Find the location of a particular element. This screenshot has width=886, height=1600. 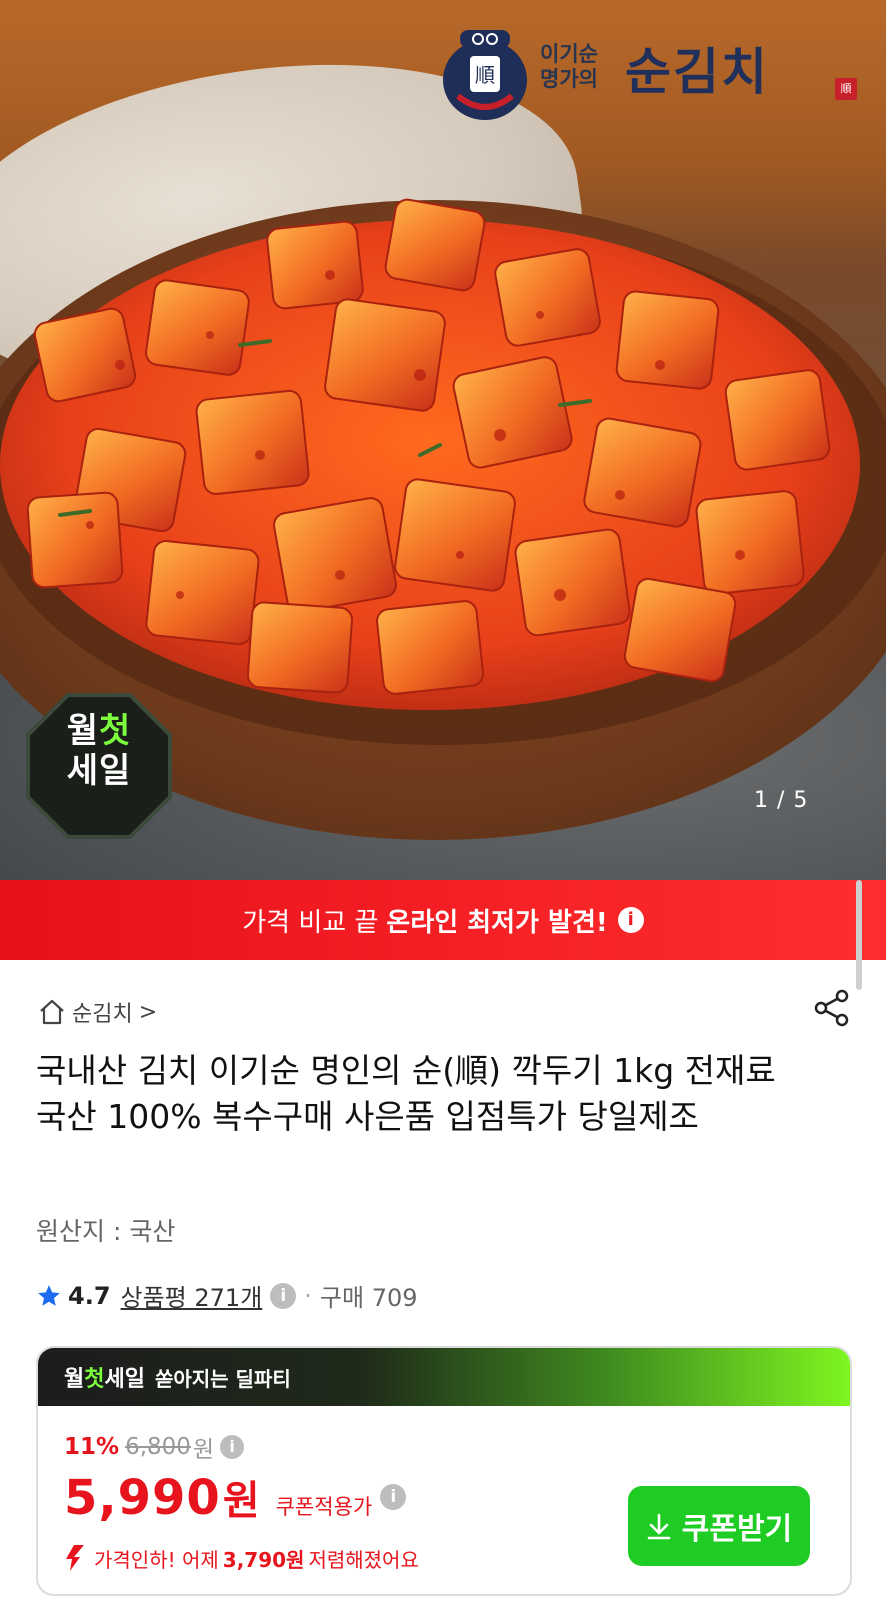

coupon-price-label: 쿠폰적용가 is located at coordinates (324, 1507).